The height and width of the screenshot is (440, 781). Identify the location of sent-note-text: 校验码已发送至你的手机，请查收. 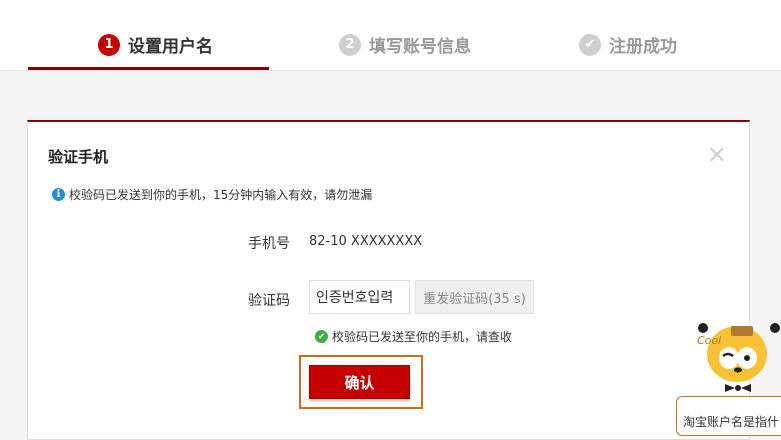
(422, 337).